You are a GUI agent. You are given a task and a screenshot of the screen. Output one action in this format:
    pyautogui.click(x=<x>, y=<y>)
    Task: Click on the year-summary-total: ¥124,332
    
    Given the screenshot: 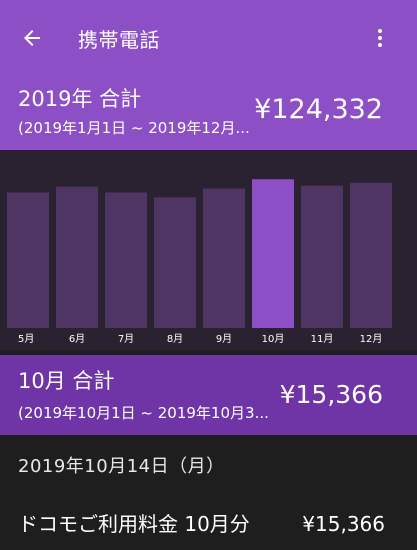 What is the action you would take?
    pyautogui.click(x=318, y=109)
    